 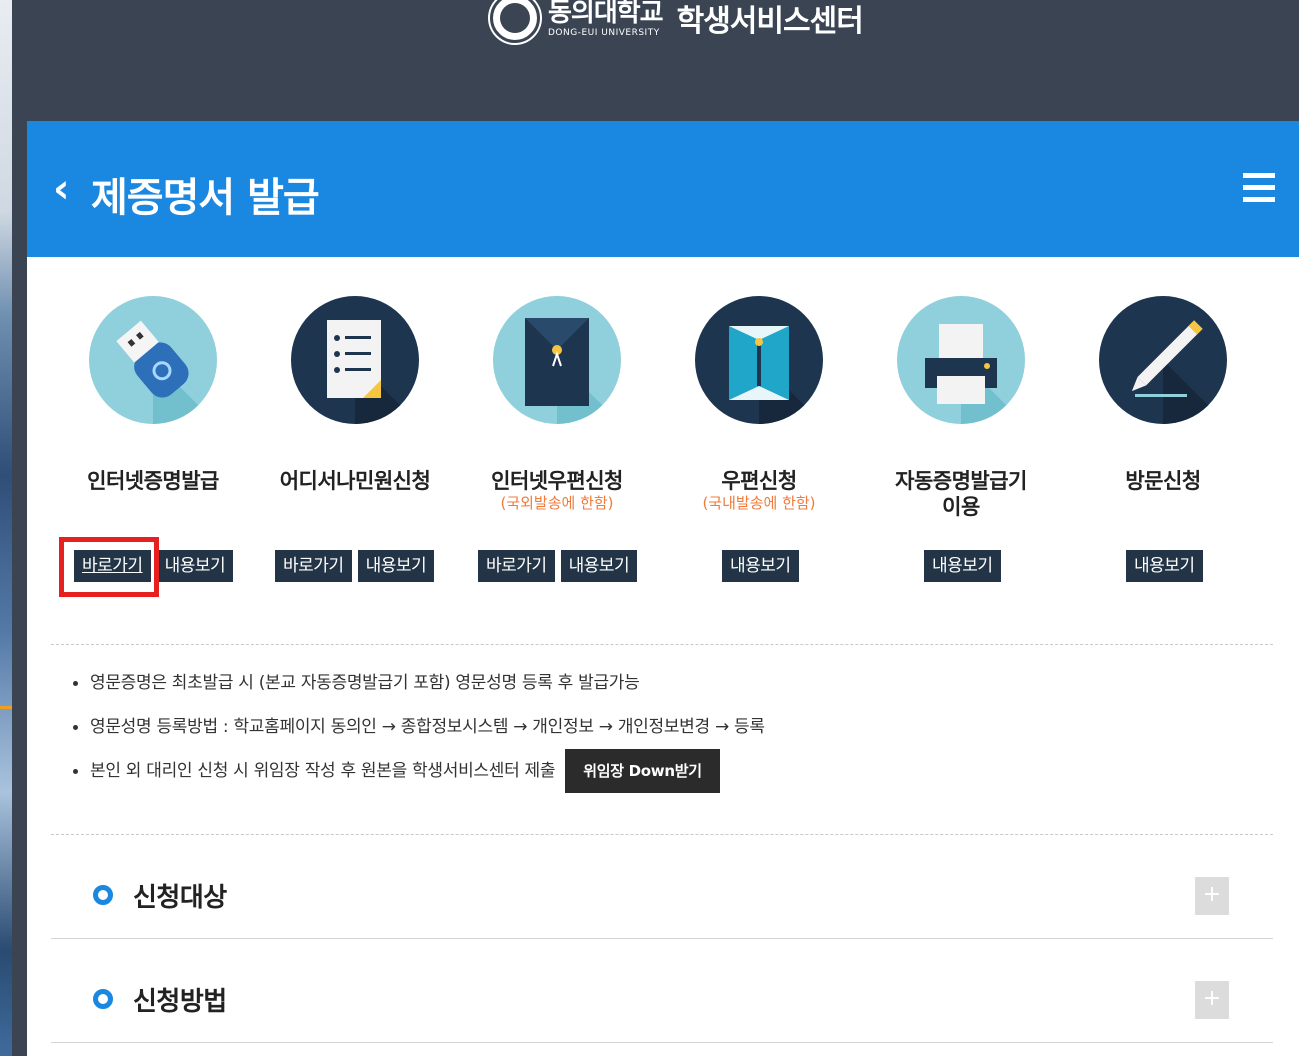 What do you see at coordinates (205, 198) in the screenshot?
I see `page-title: 제증명서 발급` at bounding box center [205, 198].